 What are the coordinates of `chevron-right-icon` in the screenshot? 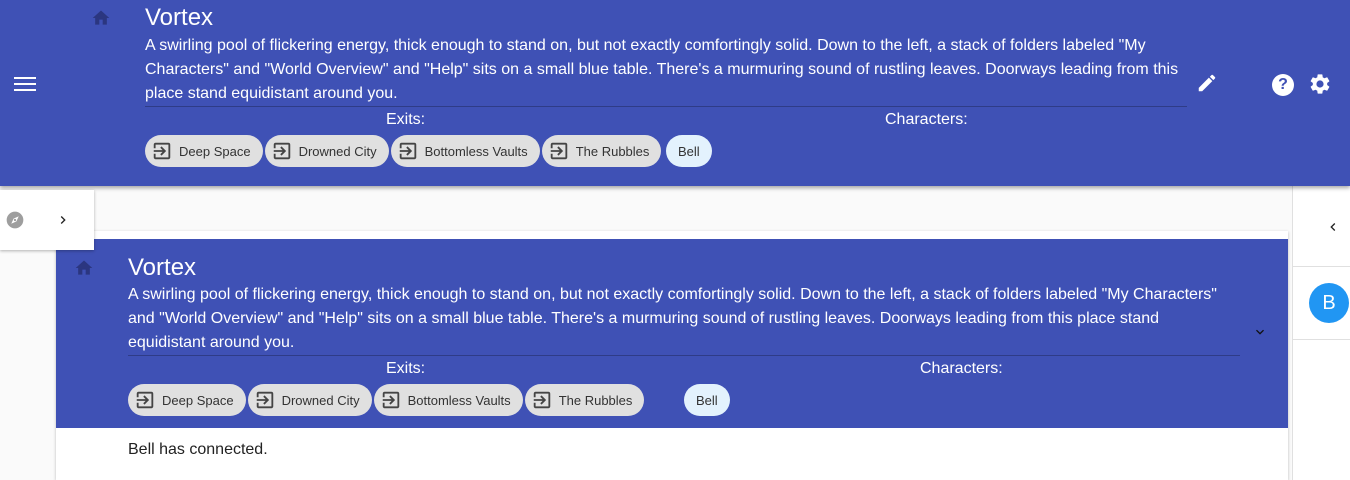 It's located at (63, 220).